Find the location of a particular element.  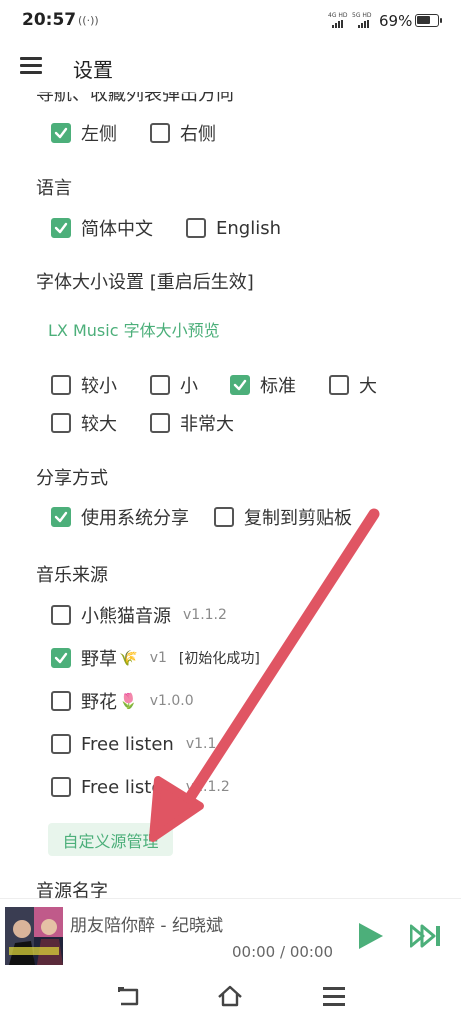

font-size-title: 字体大小设置 [重启后生效] is located at coordinates (145, 282).